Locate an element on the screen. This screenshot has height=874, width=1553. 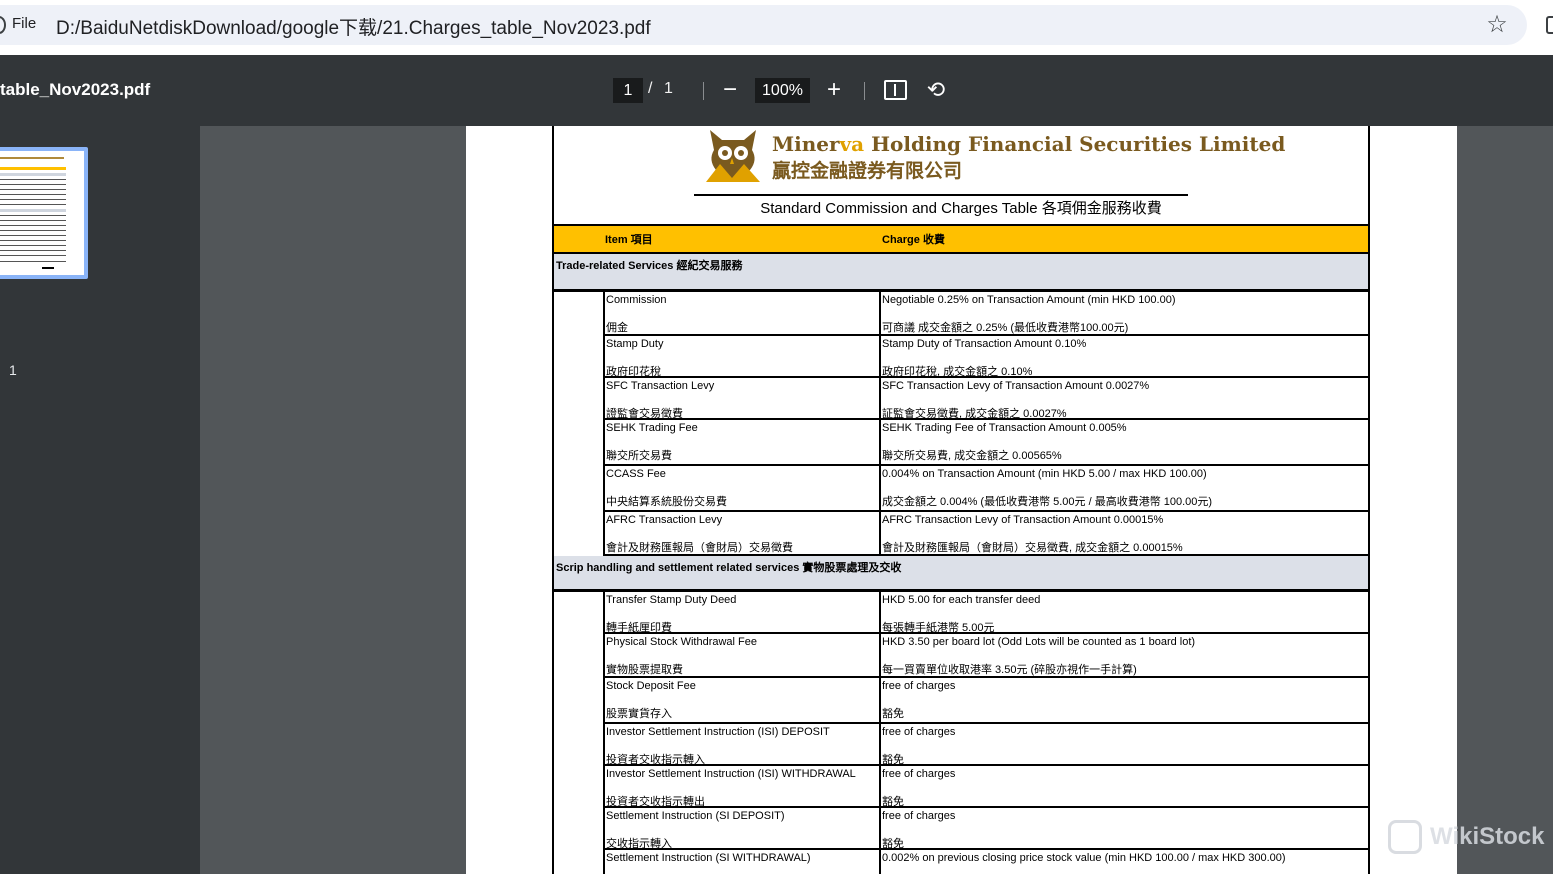
company-name-zh: 贏控金融證券有限公司 is located at coordinates (867, 171).